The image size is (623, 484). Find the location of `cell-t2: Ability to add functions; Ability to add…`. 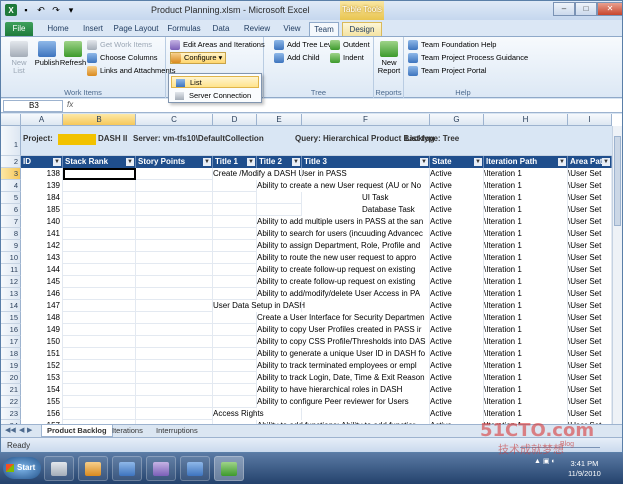

cell-t2: Ability to add functions; Ability to add… is located at coordinates (343, 422).